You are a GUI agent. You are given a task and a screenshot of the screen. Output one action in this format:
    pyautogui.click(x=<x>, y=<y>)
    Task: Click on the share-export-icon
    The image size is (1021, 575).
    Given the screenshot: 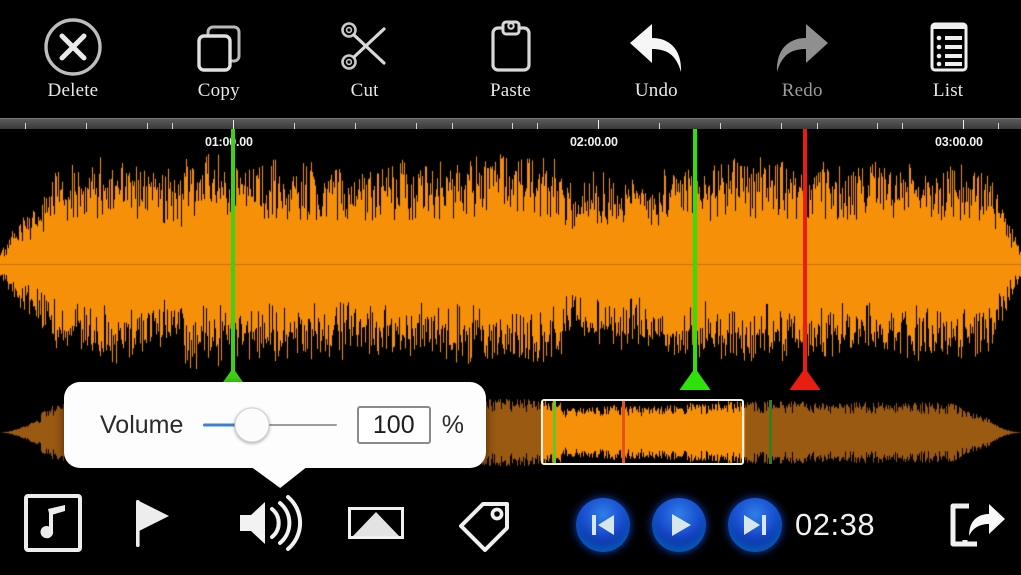 What is the action you would take?
    pyautogui.click(x=976, y=525)
    